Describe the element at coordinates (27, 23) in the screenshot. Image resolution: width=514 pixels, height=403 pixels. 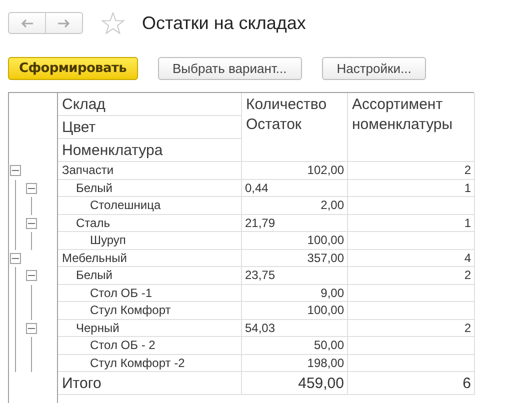
I see `back-arrow-icon` at that location.